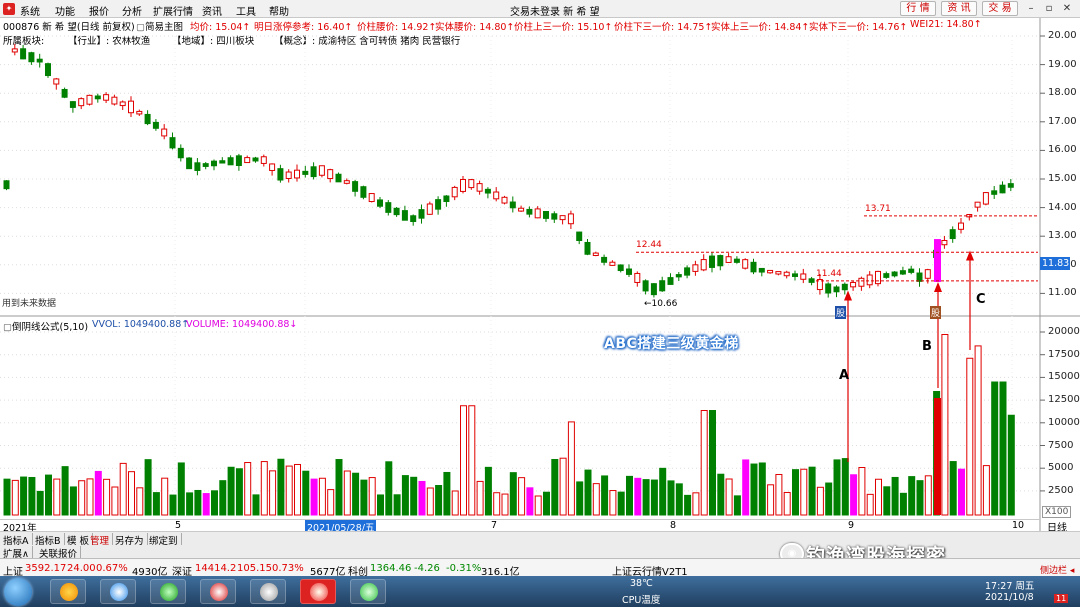 This screenshot has height=607, width=1080. Describe the element at coordinates (1062, 93) in the screenshot. I see `price-tick-label: 18.00` at that location.